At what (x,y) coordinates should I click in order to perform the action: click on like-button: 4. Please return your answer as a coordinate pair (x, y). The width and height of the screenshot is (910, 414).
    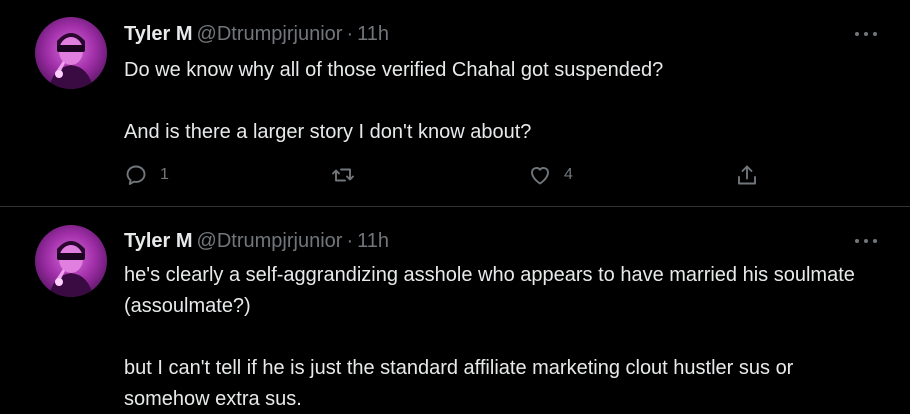
    Looking at the image, I should click on (550, 175).